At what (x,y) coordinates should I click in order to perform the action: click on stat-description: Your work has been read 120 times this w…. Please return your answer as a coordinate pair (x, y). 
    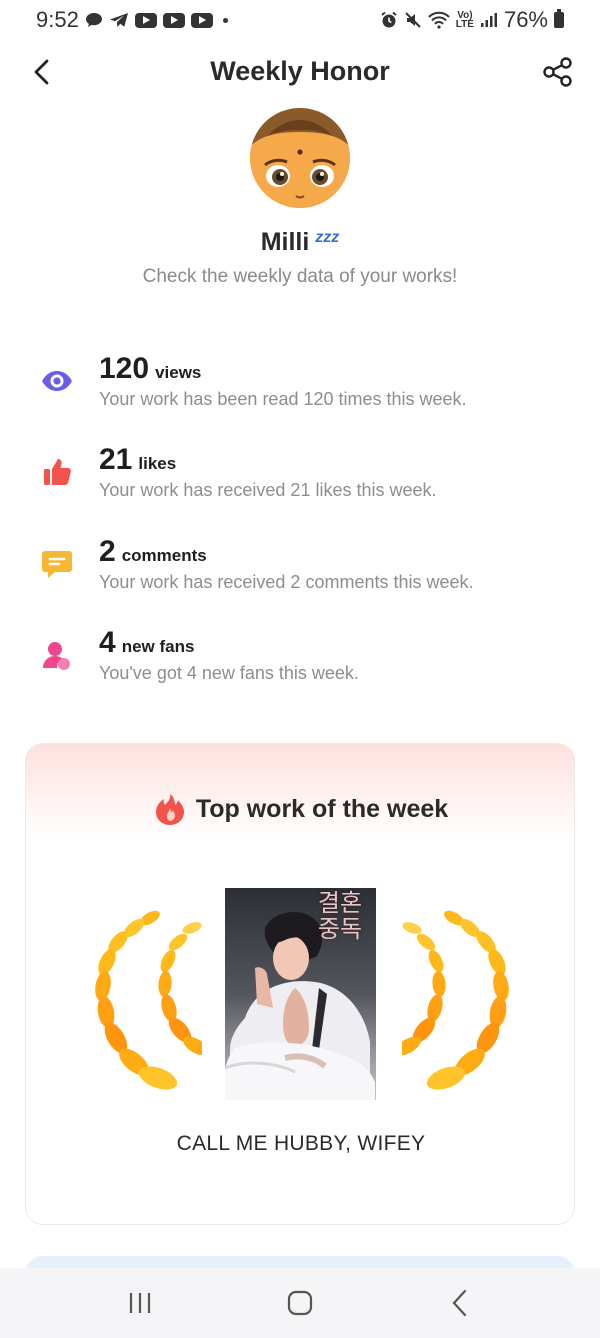
    Looking at the image, I should click on (283, 399).